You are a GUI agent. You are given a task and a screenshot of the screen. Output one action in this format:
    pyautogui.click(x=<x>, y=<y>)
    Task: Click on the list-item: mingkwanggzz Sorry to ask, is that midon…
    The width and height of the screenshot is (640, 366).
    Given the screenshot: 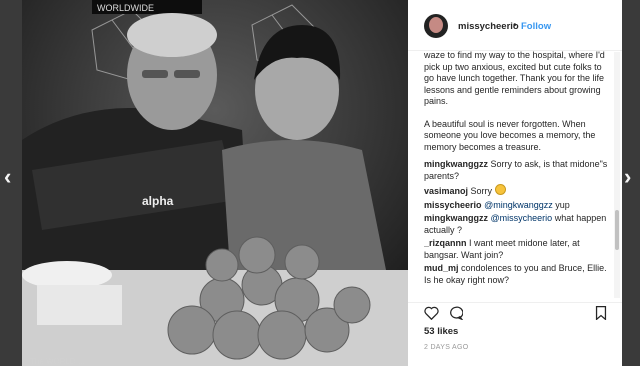 What is the action you would take?
    pyautogui.click(x=518, y=170)
    